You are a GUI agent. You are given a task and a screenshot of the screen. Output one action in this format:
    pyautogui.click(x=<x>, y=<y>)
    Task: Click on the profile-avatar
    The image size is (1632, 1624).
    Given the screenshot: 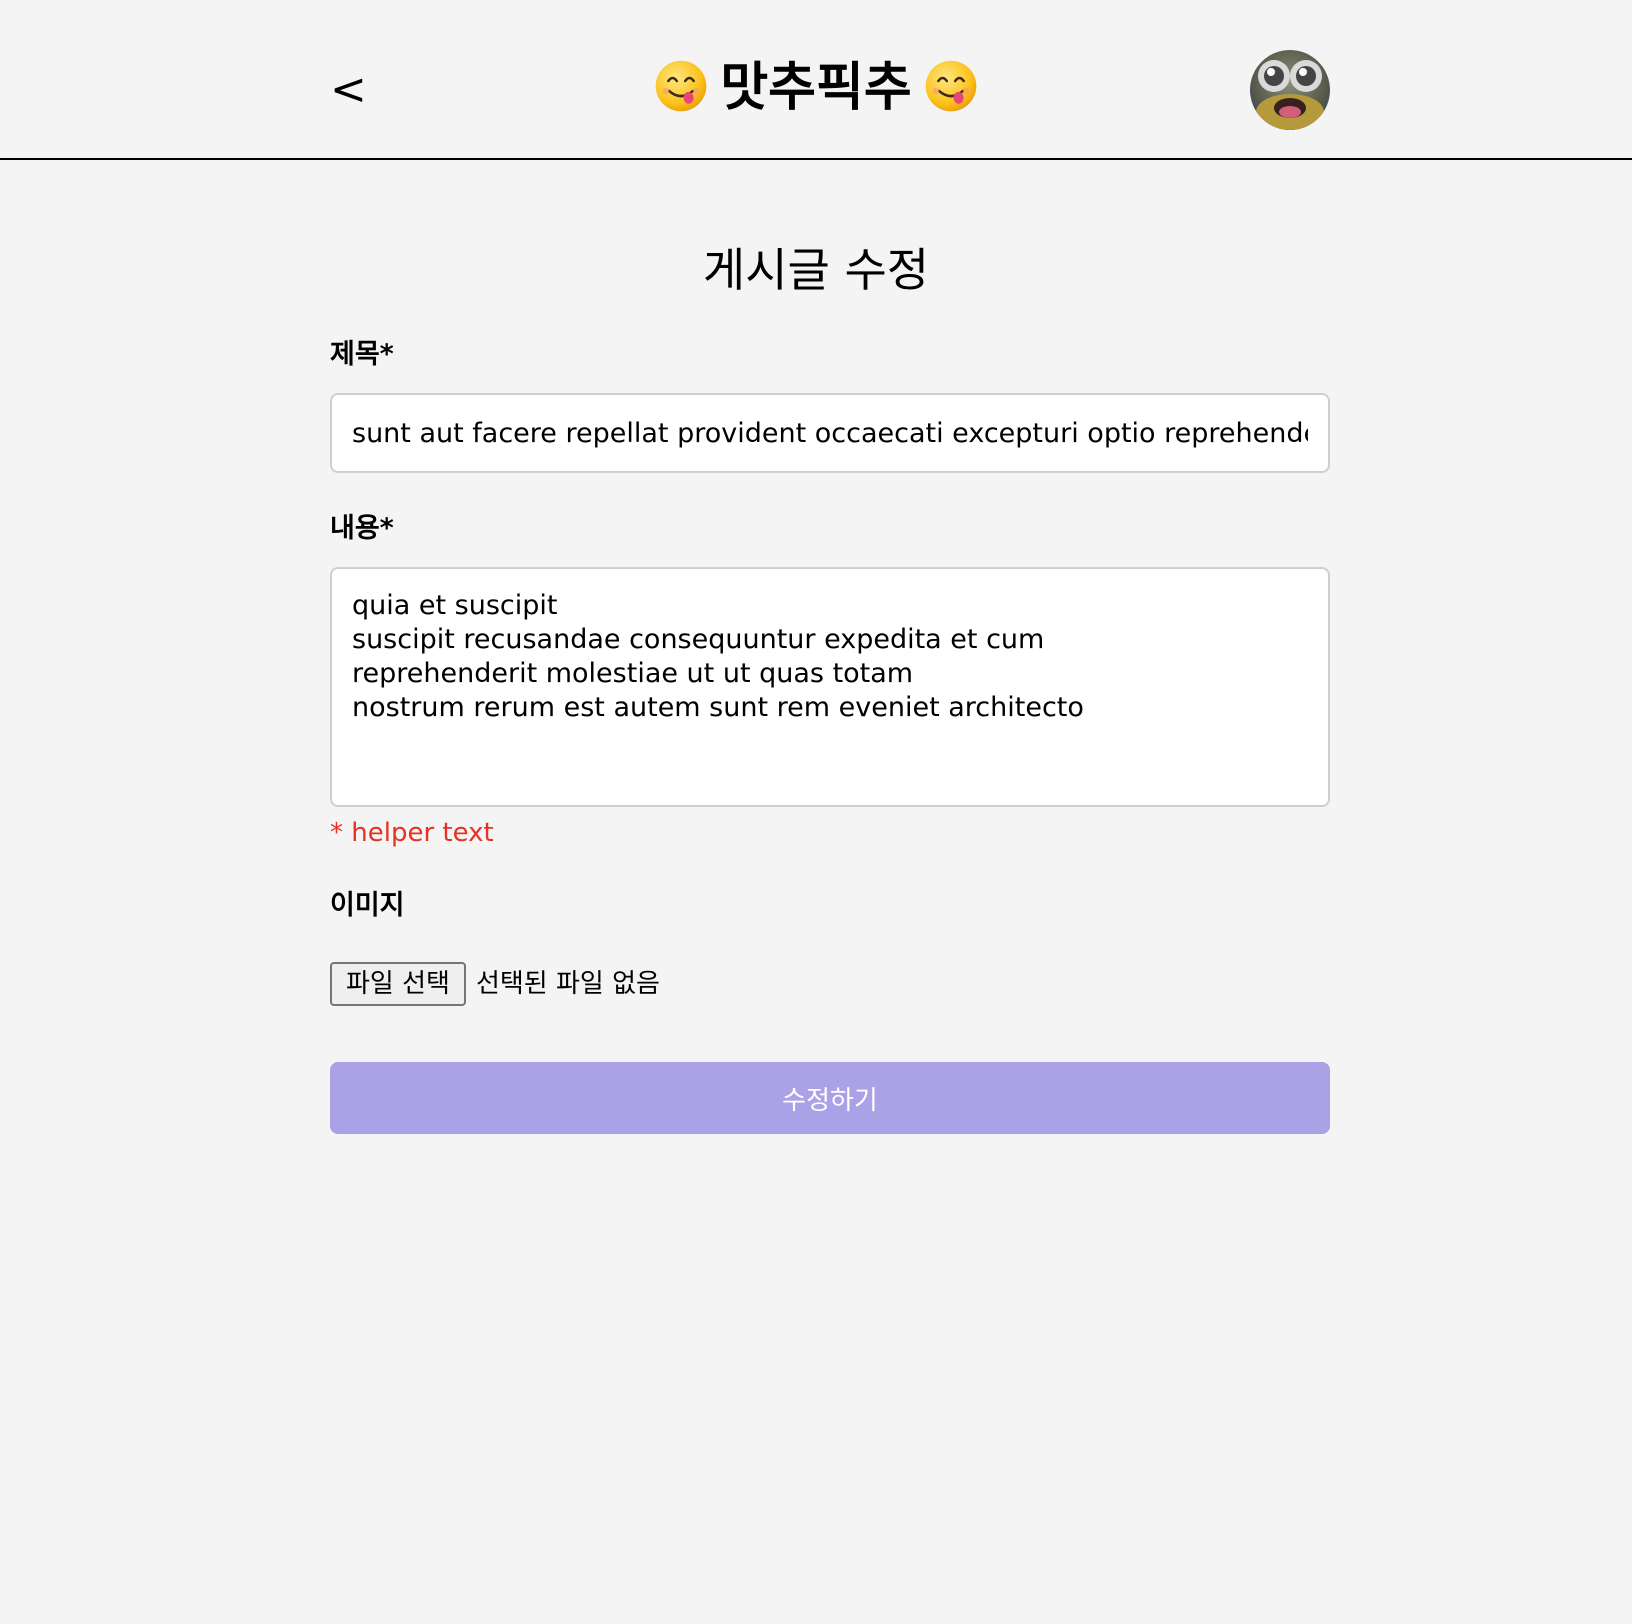 What is the action you would take?
    pyautogui.click(x=1290, y=90)
    